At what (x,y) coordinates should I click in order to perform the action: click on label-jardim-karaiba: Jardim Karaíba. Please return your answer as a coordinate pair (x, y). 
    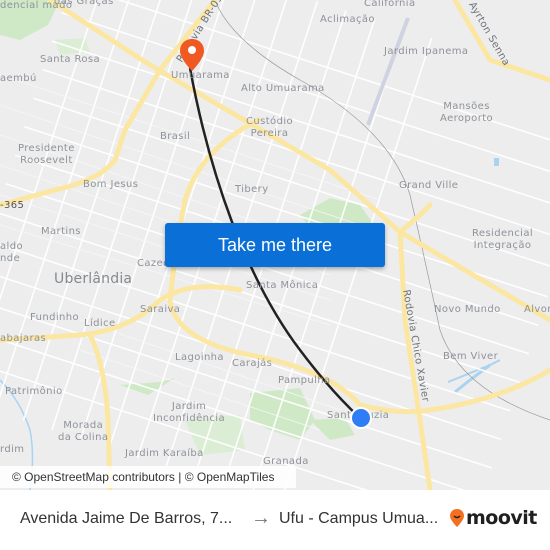
    Looking at the image, I should click on (164, 453).